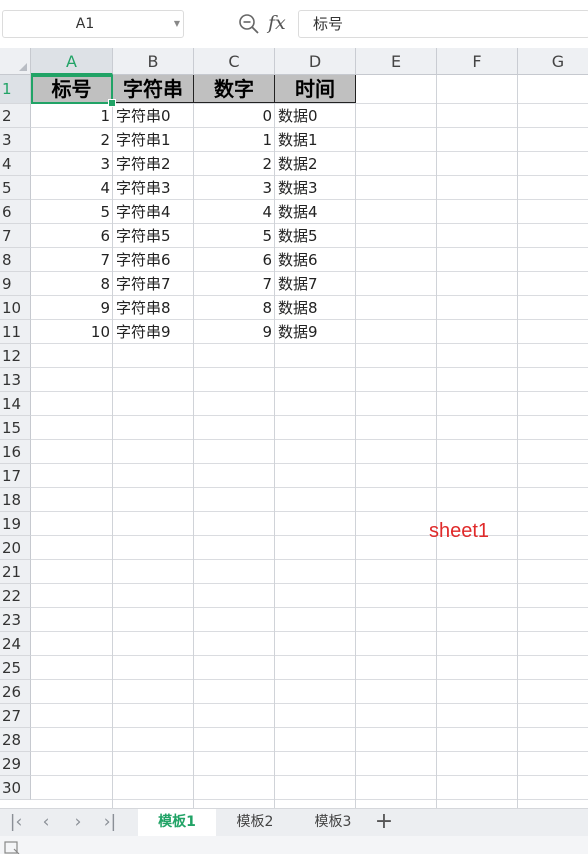 This screenshot has height=854, width=588. Describe the element at coordinates (333, 822) in the screenshot. I see `sheet-tab-3: 模板3` at that location.